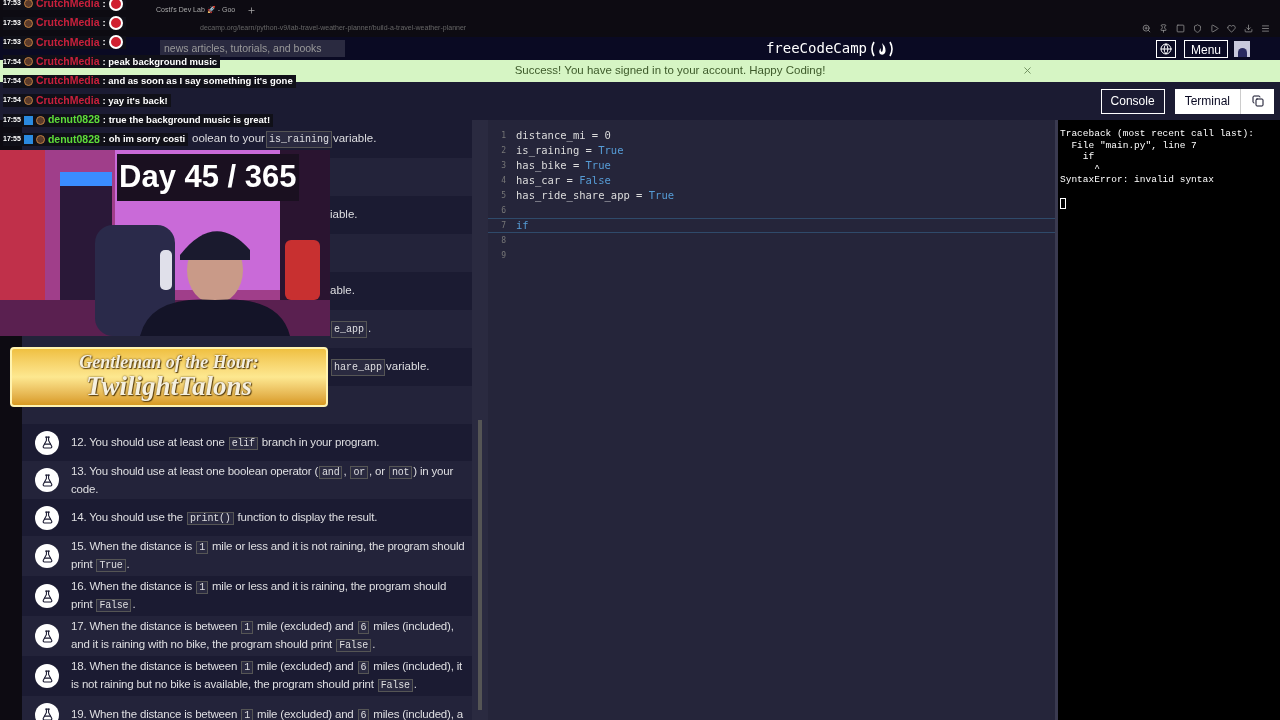 This screenshot has width=1280, height=720. I want to click on windows-icon, so click(1257, 101).